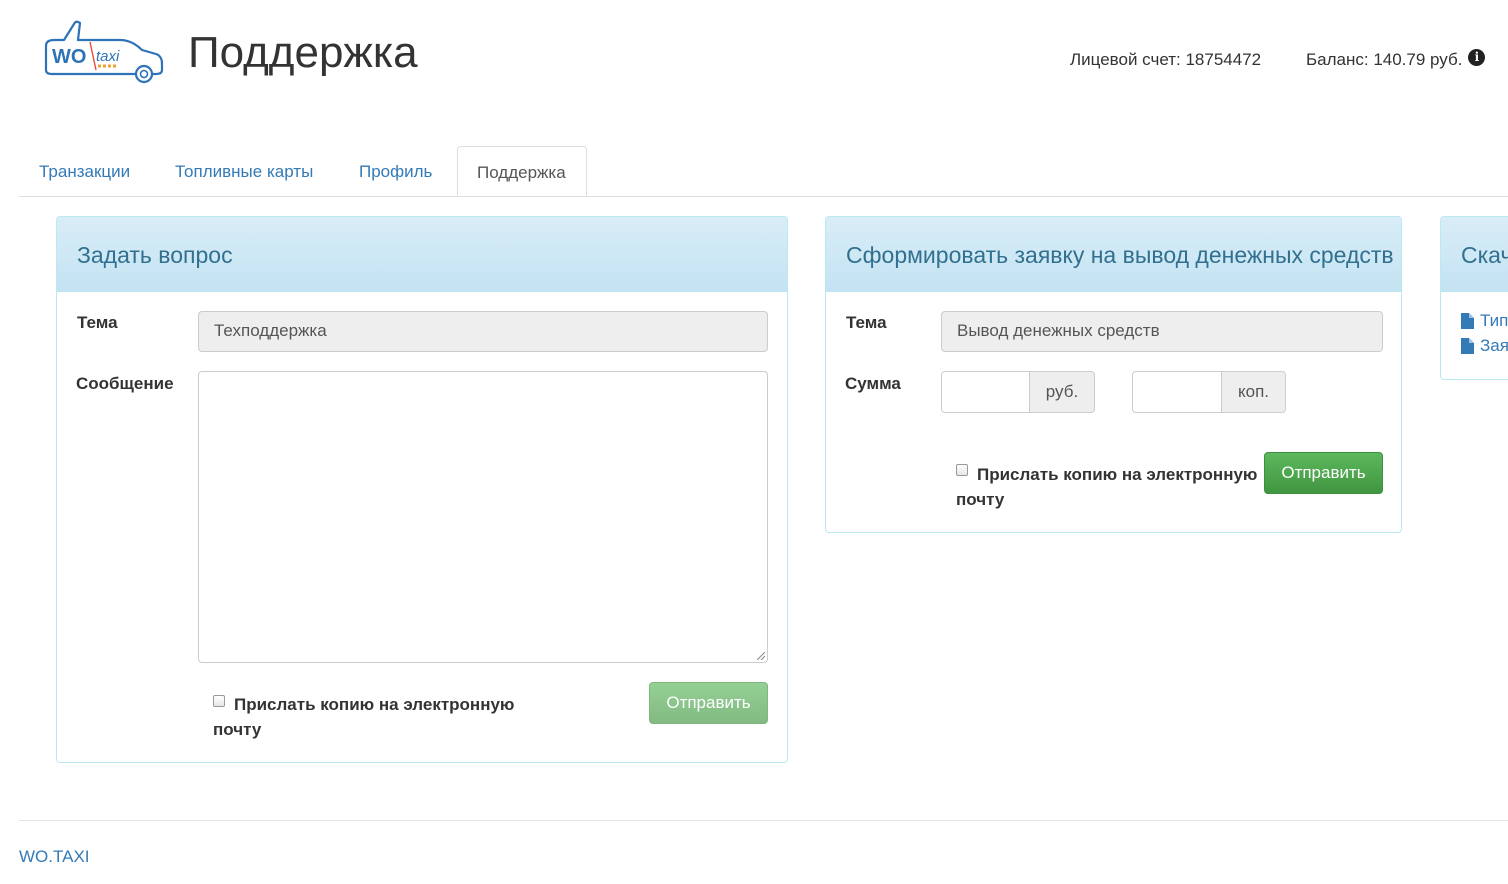  What do you see at coordinates (237, 729) in the screenshot?
I see `ask-copy-label-line2: почту` at bounding box center [237, 729].